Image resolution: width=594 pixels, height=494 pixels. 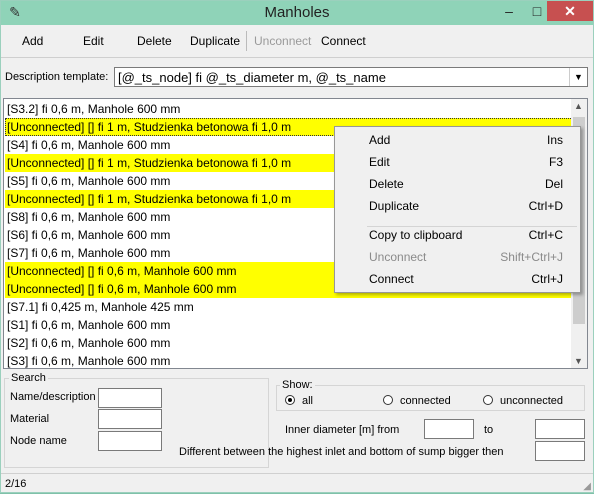 What do you see at coordinates (289, 343) in the screenshot?
I see `list-item: [S2] fi 0,6 m, Manhole 600 mm` at bounding box center [289, 343].